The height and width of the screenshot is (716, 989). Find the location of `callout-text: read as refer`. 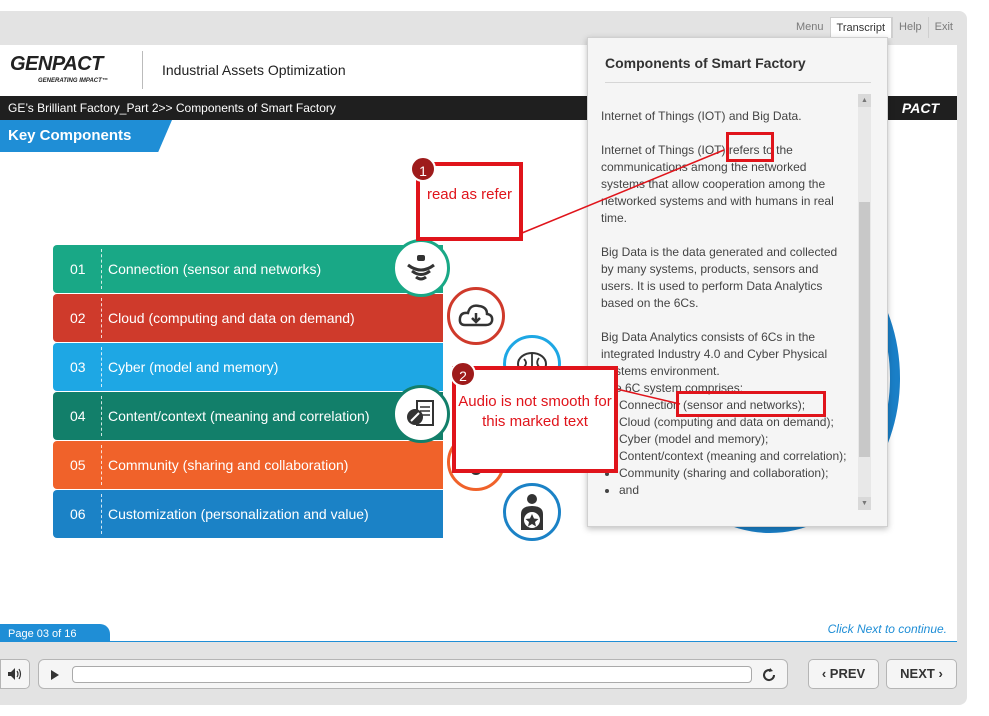

callout-text: read as refer is located at coordinates (469, 194).